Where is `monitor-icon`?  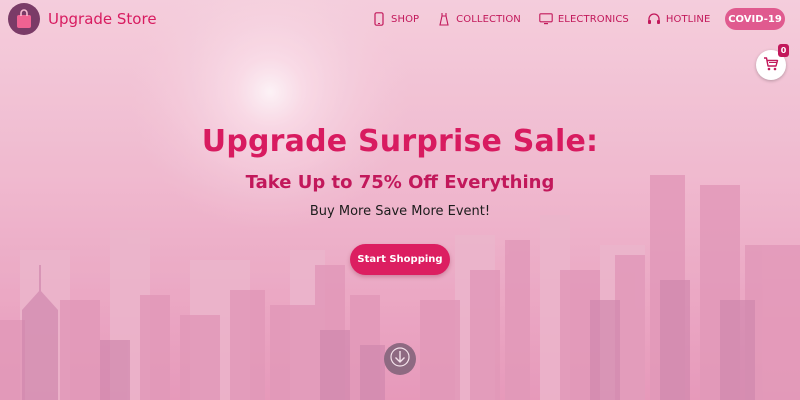 monitor-icon is located at coordinates (546, 19).